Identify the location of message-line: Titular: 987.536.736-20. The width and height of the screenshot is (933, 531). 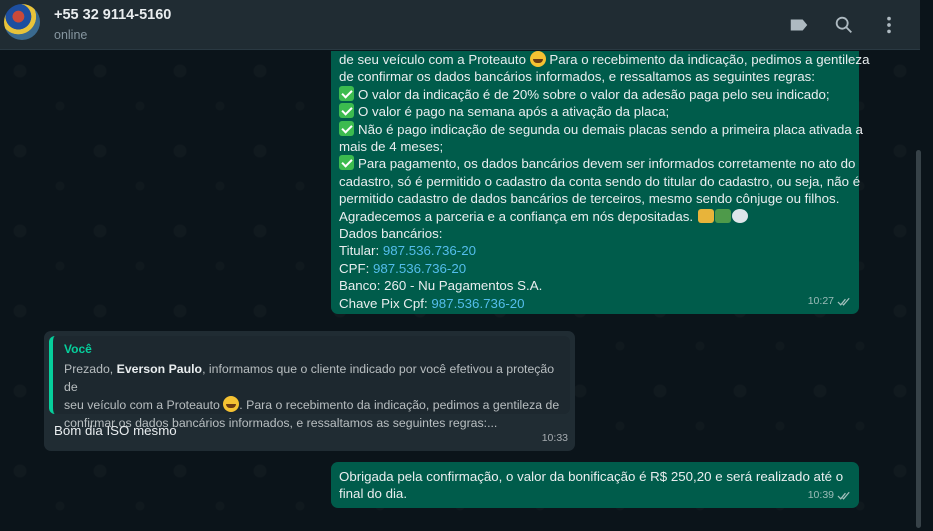
(408, 251).